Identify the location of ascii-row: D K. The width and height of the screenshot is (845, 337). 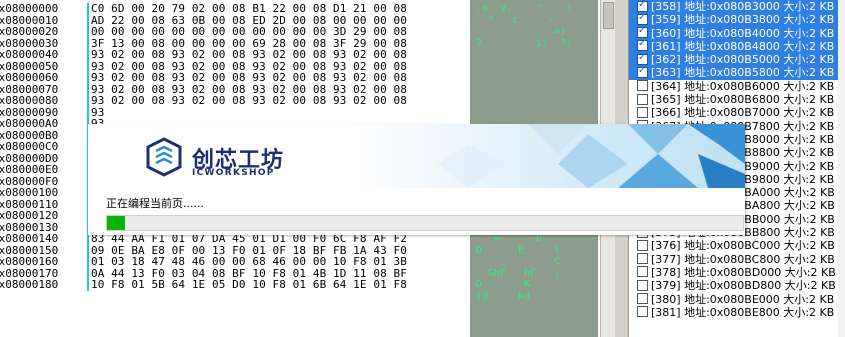
(503, 284).